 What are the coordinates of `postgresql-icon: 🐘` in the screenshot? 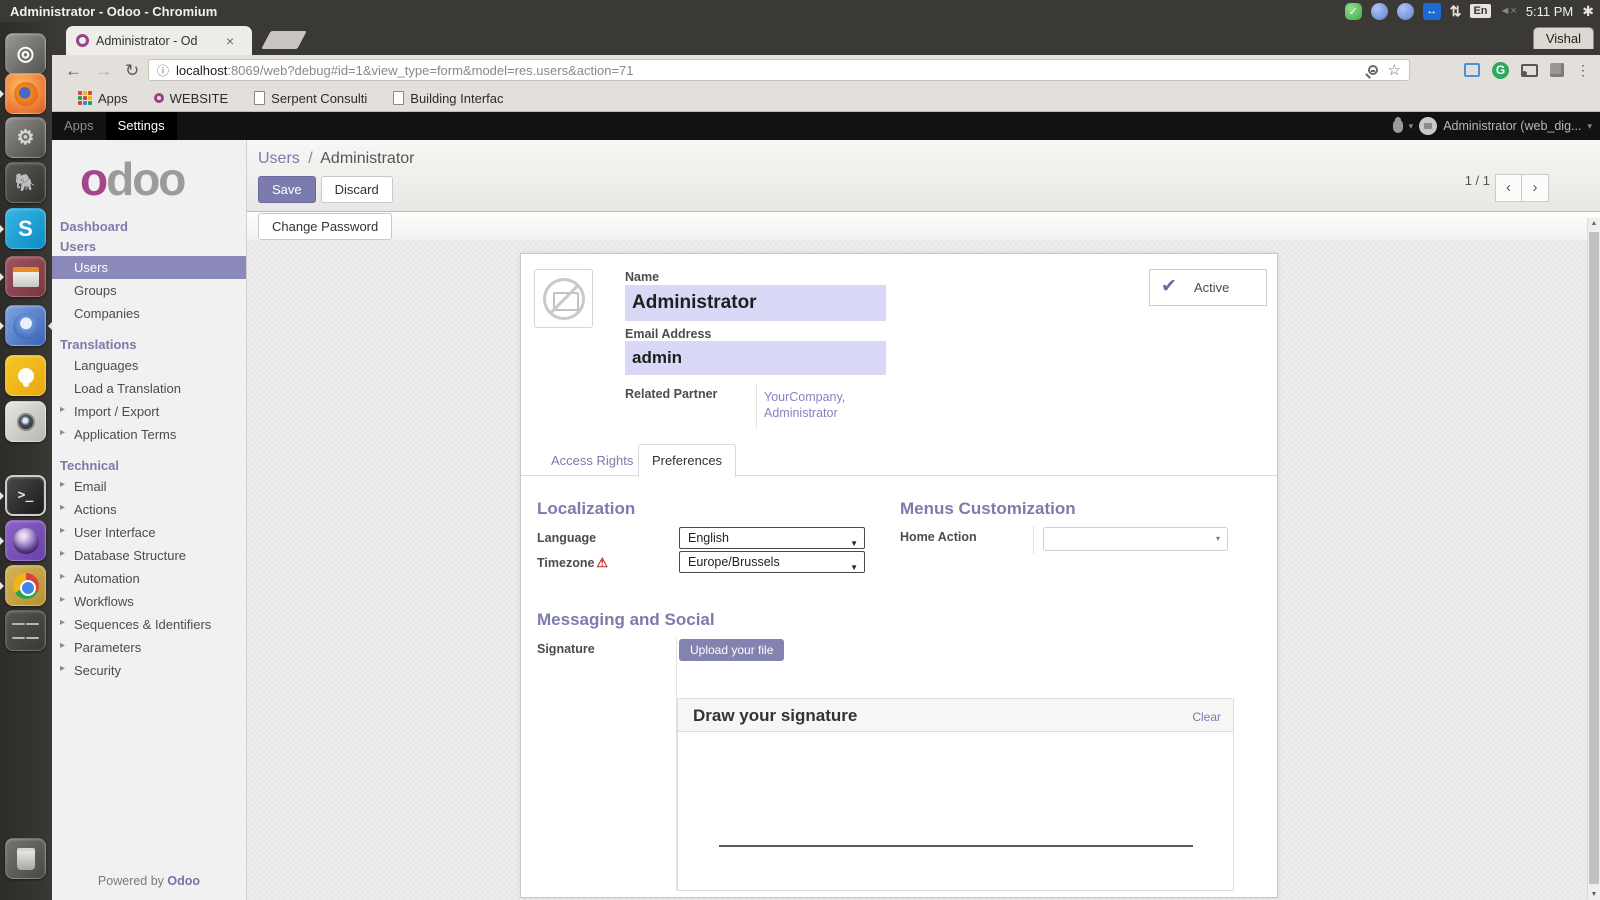 It's located at (25, 182).